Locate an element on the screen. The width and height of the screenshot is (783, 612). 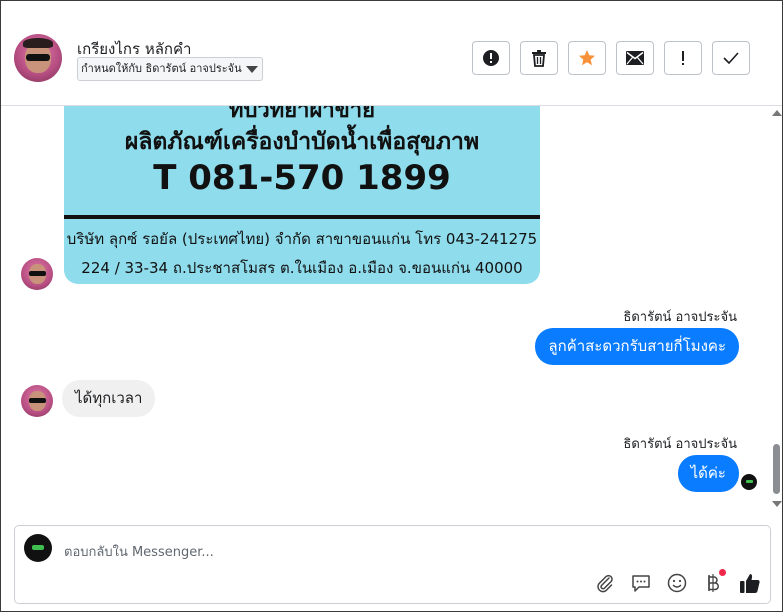
image-divider is located at coordinates (302, 217).